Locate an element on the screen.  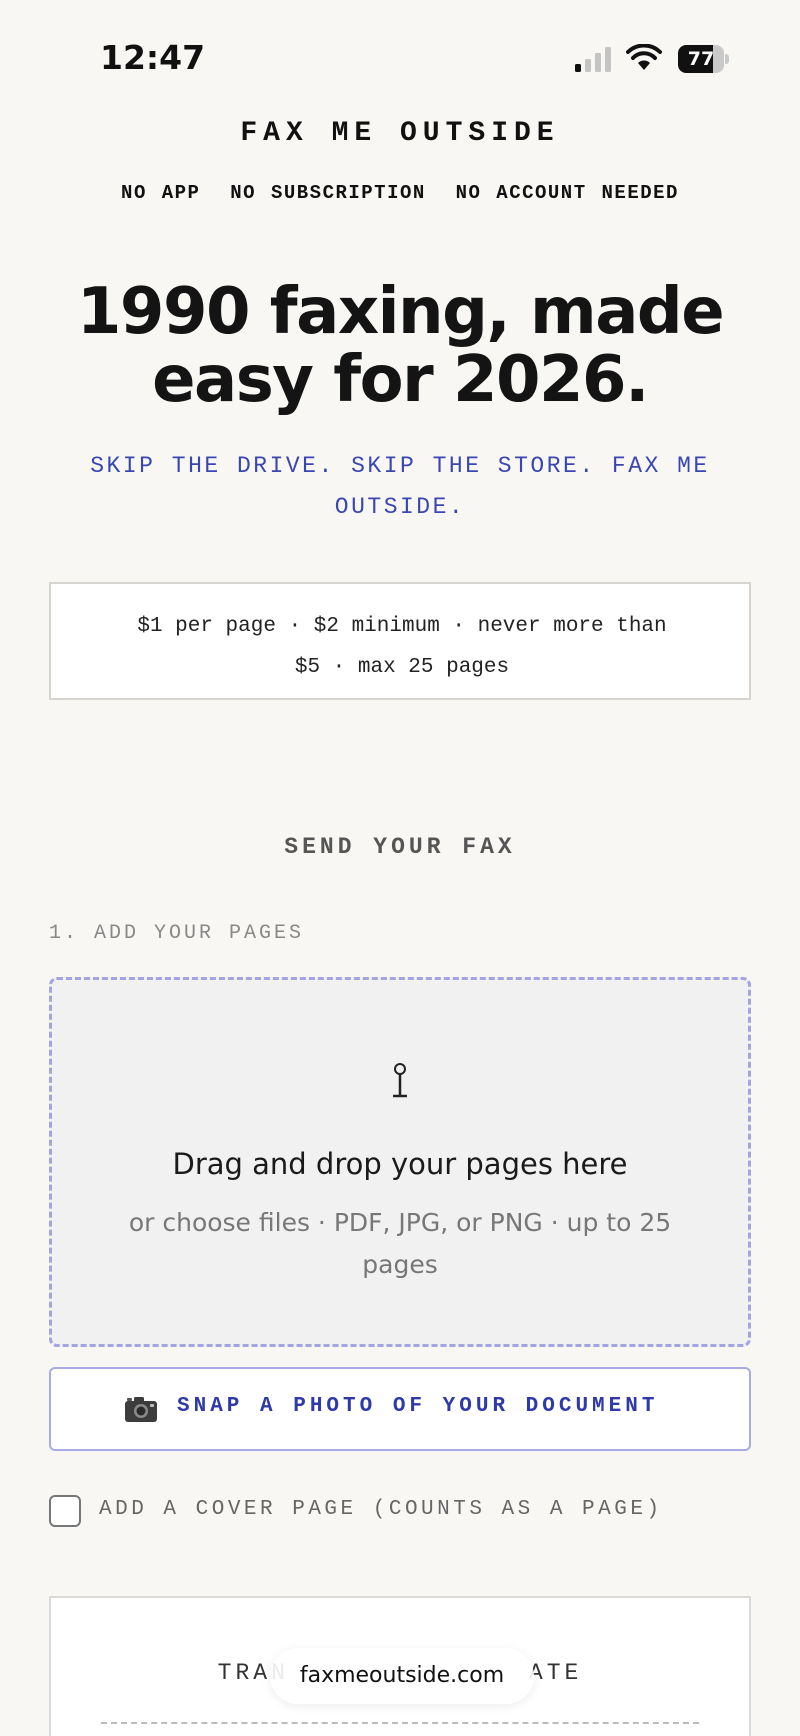
estimate-divider is located at coordinates (400, 1723).